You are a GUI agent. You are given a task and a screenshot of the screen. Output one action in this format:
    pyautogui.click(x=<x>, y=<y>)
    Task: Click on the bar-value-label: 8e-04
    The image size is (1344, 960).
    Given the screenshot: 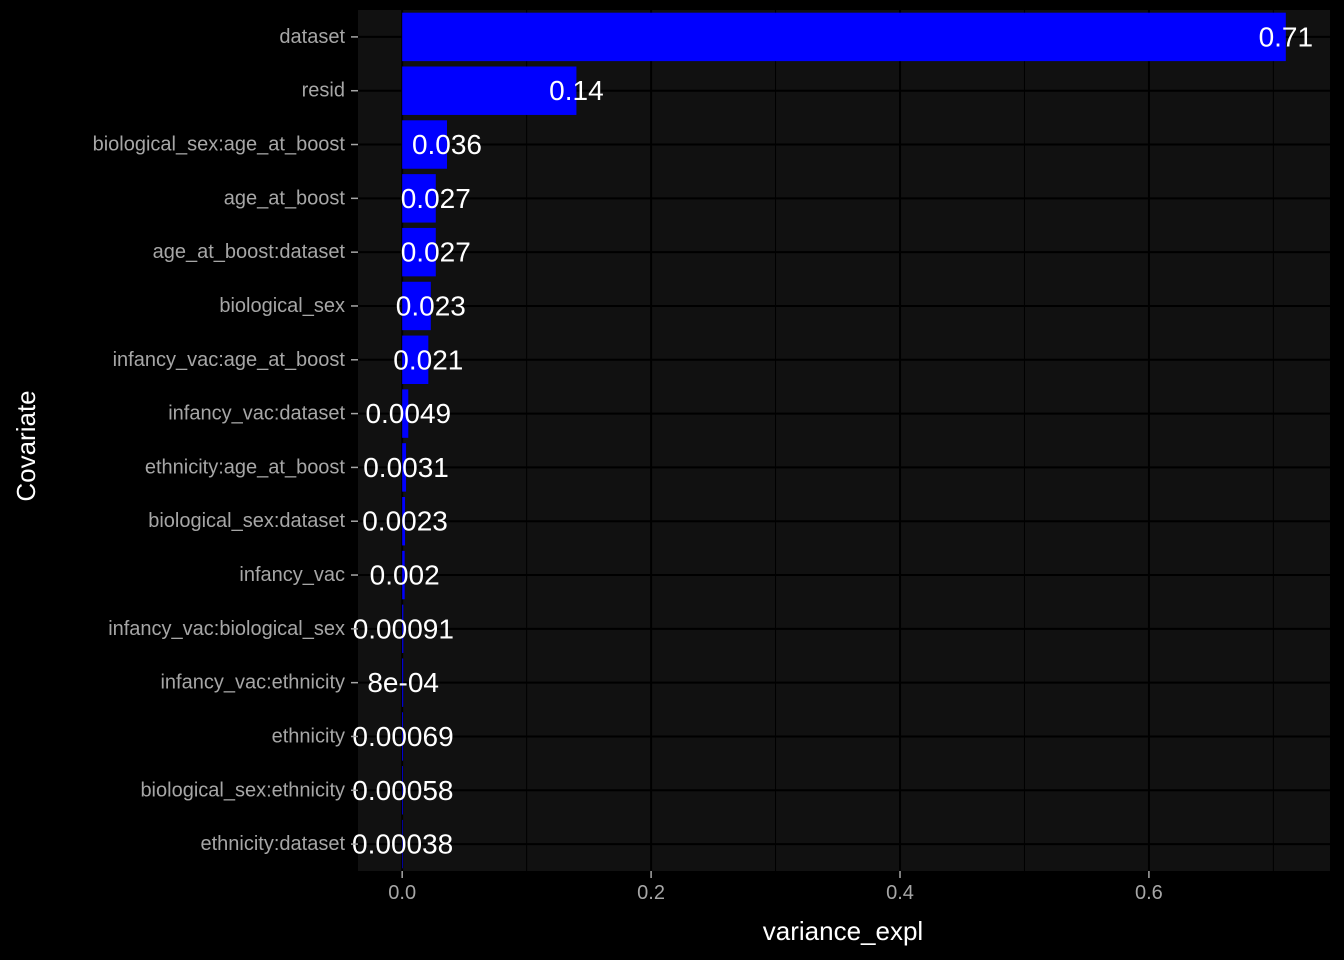 What is the action you would take?
    pyautogui.click(x=403, y=682)
    